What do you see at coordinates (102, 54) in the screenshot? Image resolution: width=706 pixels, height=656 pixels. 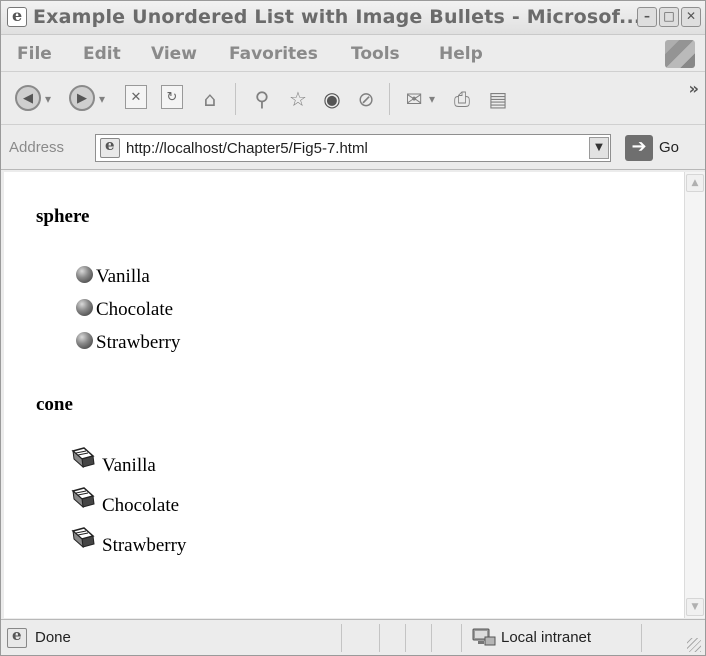 I see `menu-edit: Edit` at bounding box center [102, 54].